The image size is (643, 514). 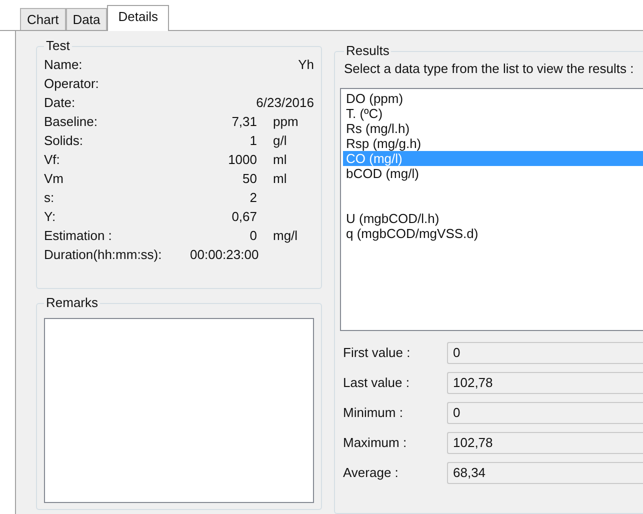 What do you see at coordinates (493, 233) in the screenshot?
I see `list-item: q (mgbCOD/mgVSS.d)` at bounding box center [493, 233].